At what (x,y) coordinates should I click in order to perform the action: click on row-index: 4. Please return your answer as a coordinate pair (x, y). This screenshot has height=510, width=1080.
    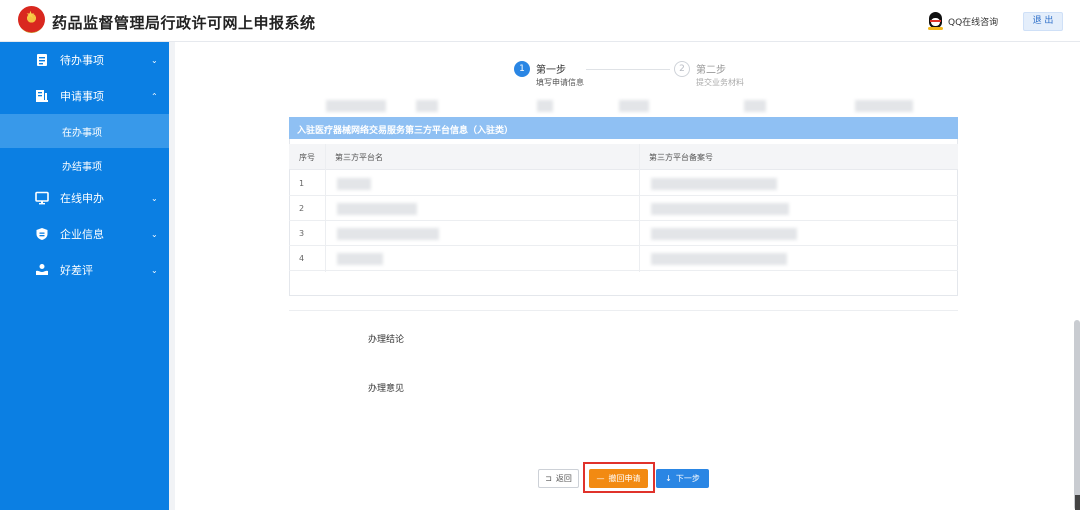
    Looking at the image, I should click on (302, 258).